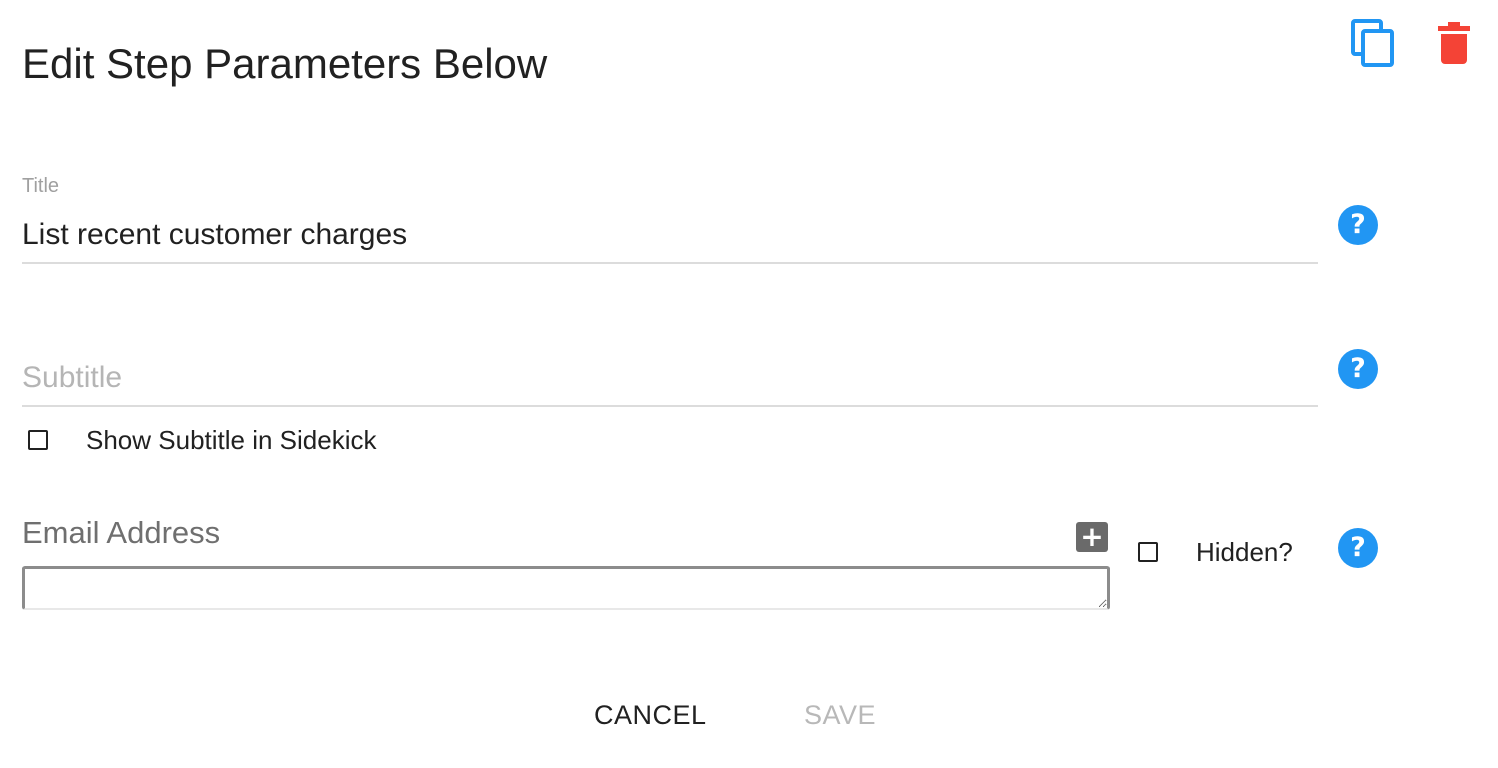 This screenshot has width=1498, height=768. I want to click on copy-icon, so click(1373, 43).